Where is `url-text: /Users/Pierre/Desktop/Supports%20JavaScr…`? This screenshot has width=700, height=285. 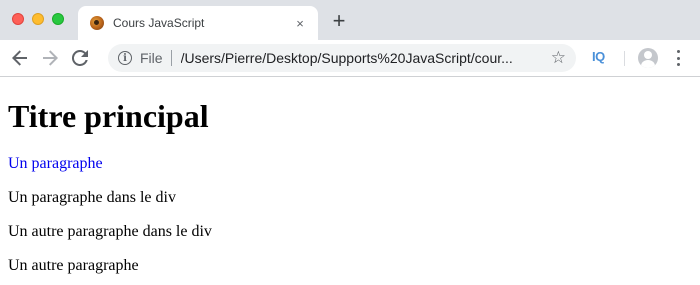 url-text: /Users/Pierre/Desktop/Supports%20JavaScr… is located at coordinates (363, 58).